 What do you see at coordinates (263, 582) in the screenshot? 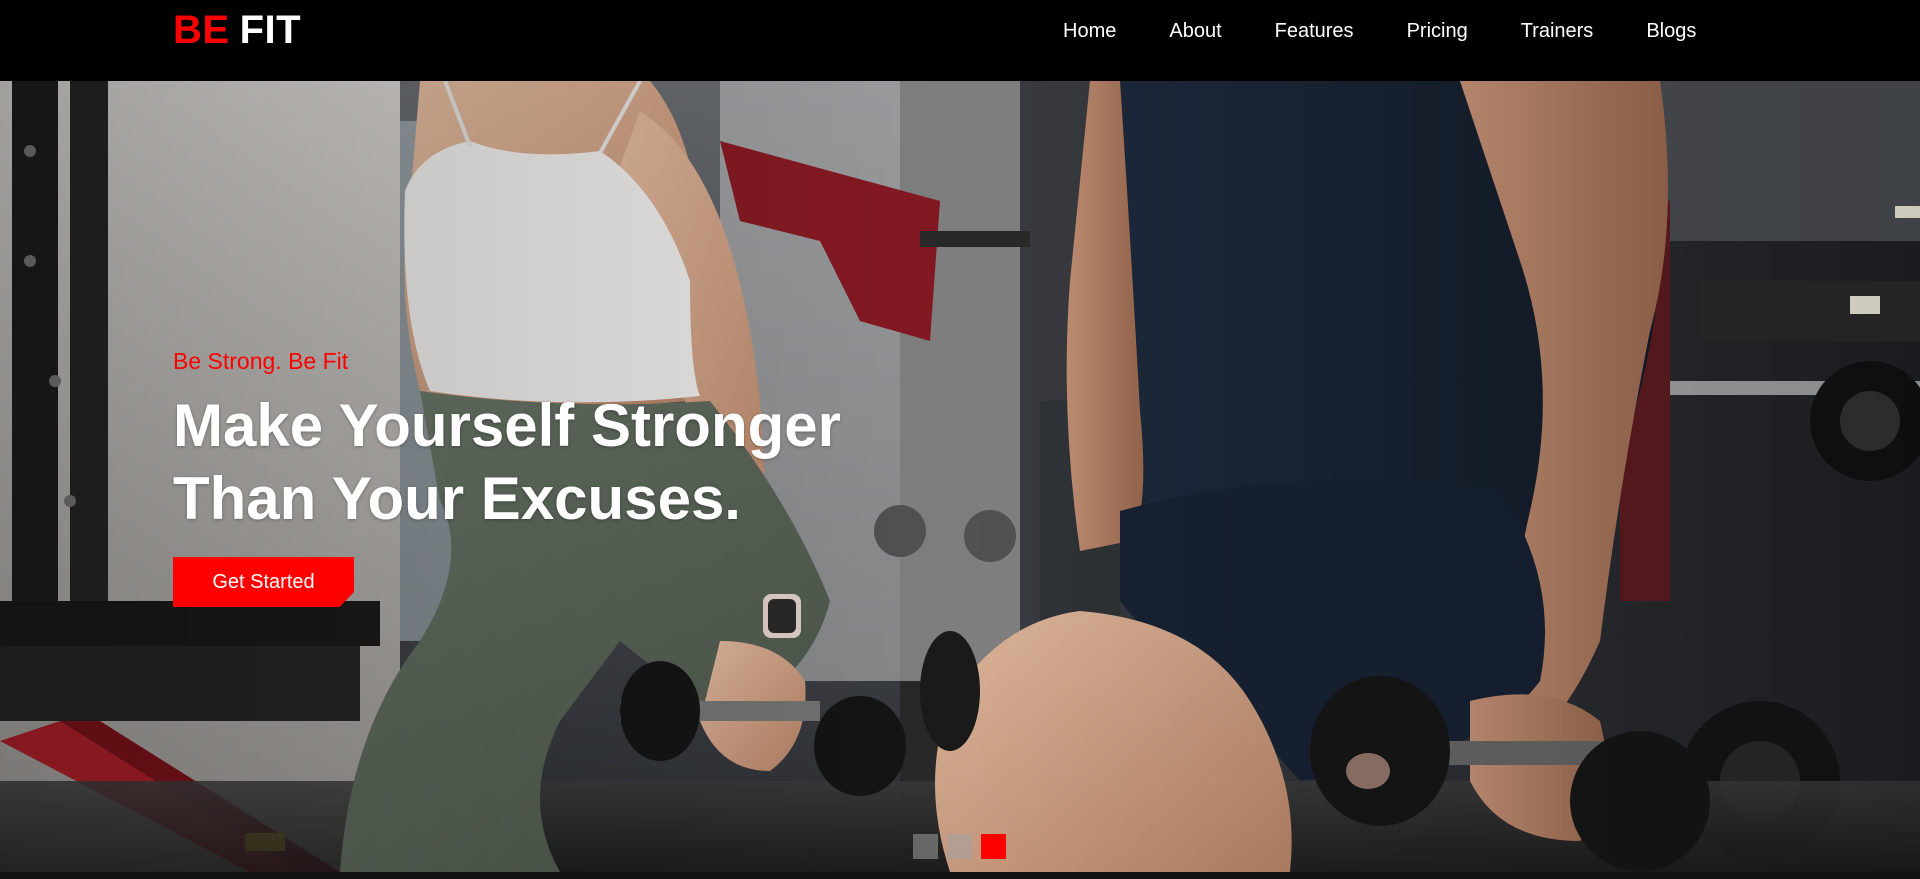
I see `get-started-button: Get Started` at bounding box center [263, 582].